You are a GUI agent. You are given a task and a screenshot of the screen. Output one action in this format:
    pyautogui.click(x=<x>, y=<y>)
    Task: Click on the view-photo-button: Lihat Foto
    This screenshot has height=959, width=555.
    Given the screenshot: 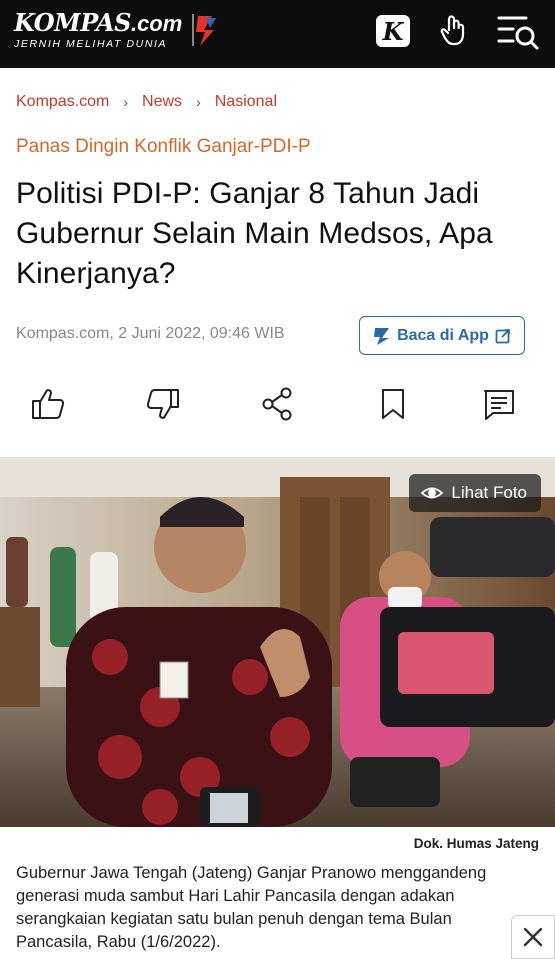 What is the action you would take?
    pyautogui.click(x=475, y=493)
    